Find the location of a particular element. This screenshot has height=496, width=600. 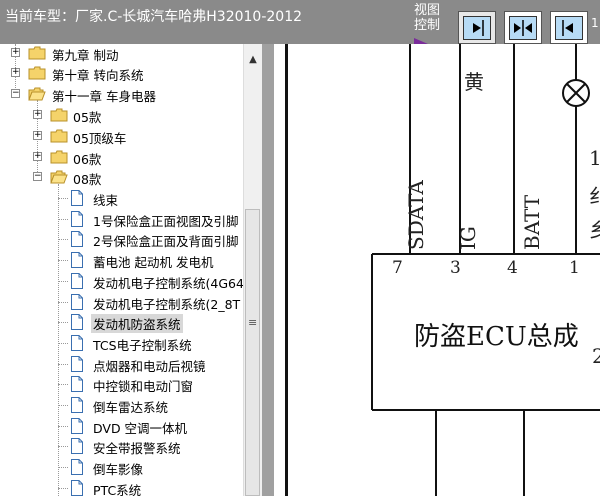

tree-document-item: 安全带报警系统 is located at coordinates (121, 446).